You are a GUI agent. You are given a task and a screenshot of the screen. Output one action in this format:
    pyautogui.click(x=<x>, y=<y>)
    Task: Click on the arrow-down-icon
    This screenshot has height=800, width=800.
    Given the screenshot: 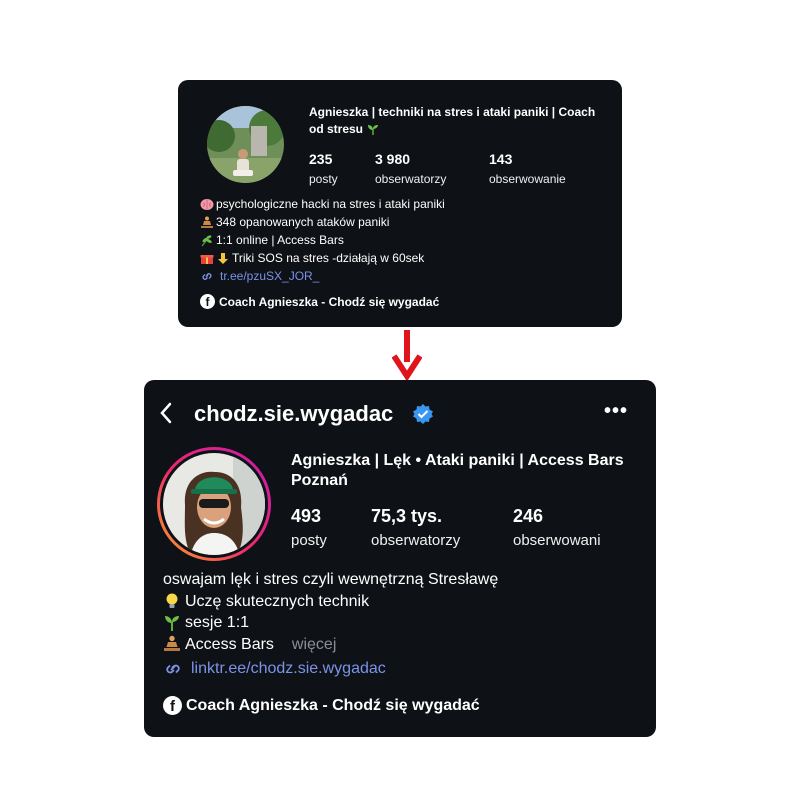 What is the action you would take?
    pyautogui.click(x=407, y=355)
    